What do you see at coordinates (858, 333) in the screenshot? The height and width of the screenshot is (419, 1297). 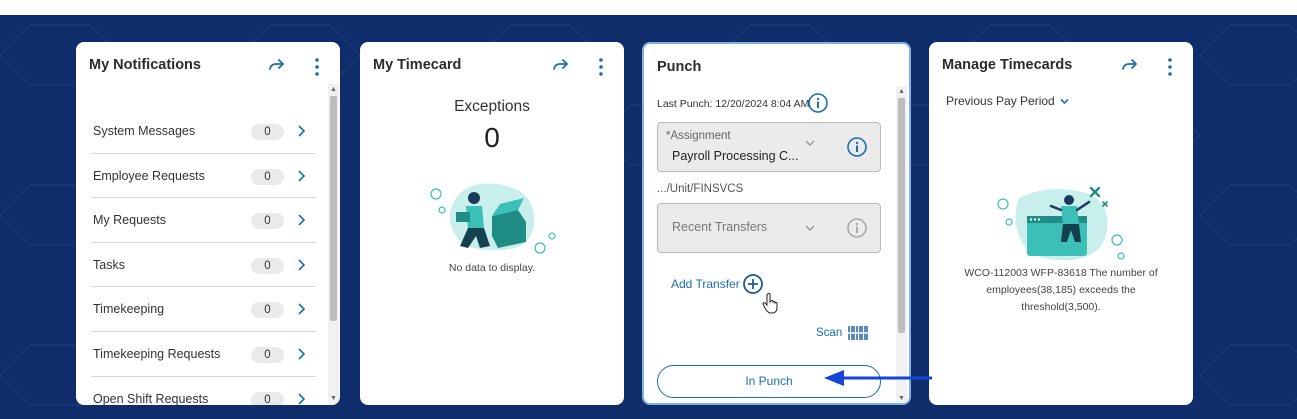 I see `barcode-icon` at bounding box center [858, 333].